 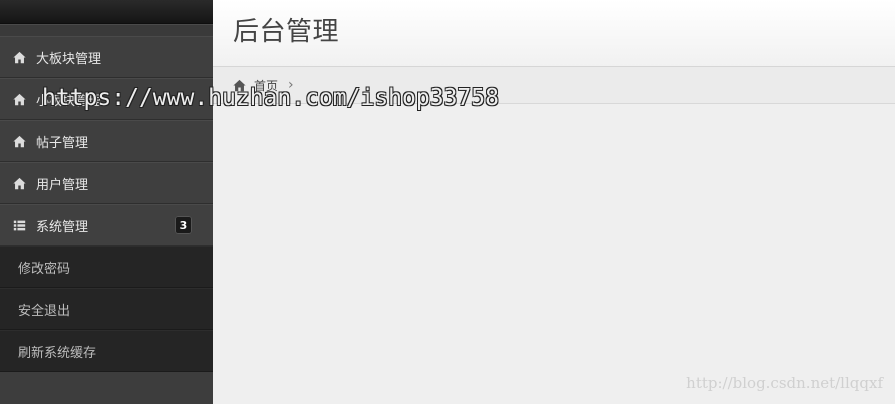 What do you see at coordinates (554, 33) in the screenshot?
I see `page-header: 后台管理` at bounding box center [554, 33].